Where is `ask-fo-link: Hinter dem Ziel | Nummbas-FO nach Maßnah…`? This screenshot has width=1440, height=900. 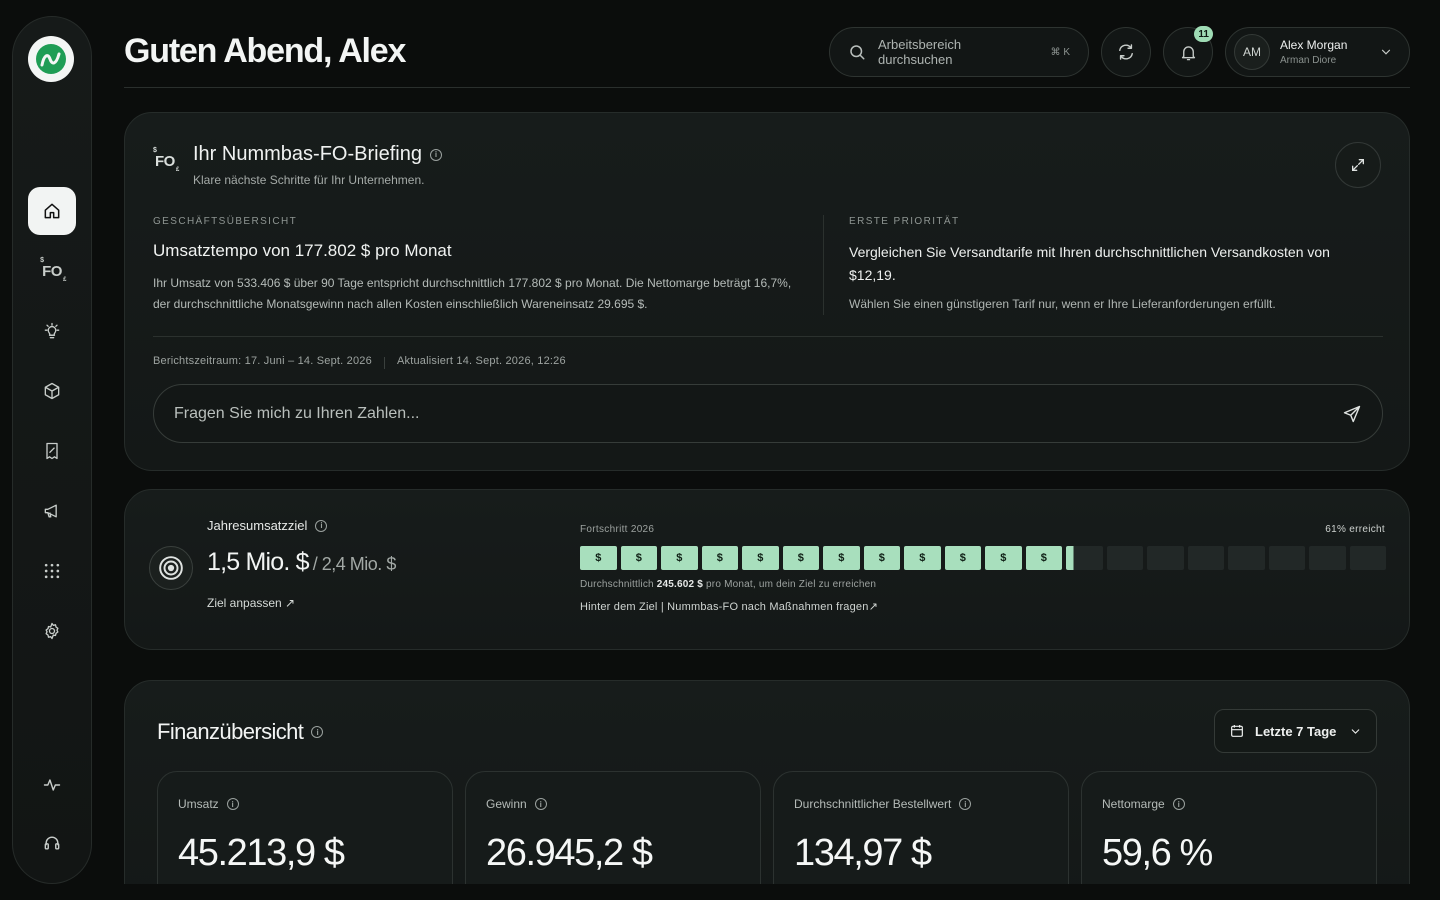
ask-fo-link: Hinter dem Ziel | Nummbas-FO nach Maßnah… is located at coordinates (729, 606).